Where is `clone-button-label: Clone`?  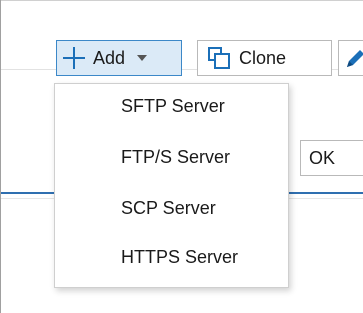
clone-button-label: Clone is located at coordinates (263, 57).